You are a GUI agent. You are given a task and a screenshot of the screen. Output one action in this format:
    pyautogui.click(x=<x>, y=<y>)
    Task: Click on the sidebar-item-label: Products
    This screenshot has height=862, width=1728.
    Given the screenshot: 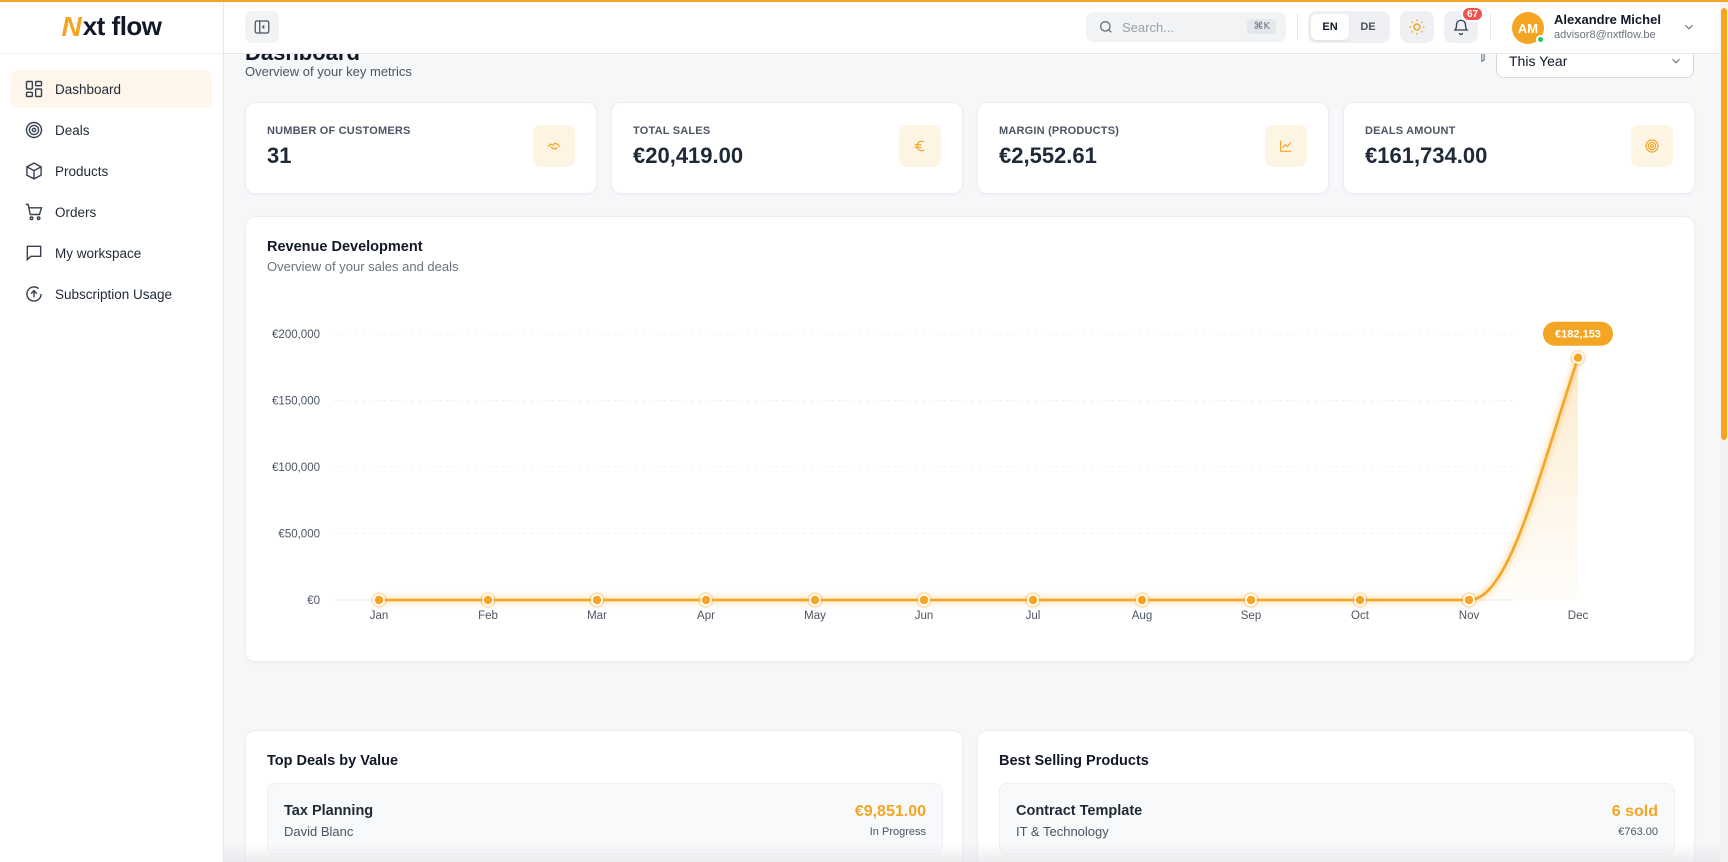 What is the action you would take?
    pyautogui.click(x=82, y=171)
    